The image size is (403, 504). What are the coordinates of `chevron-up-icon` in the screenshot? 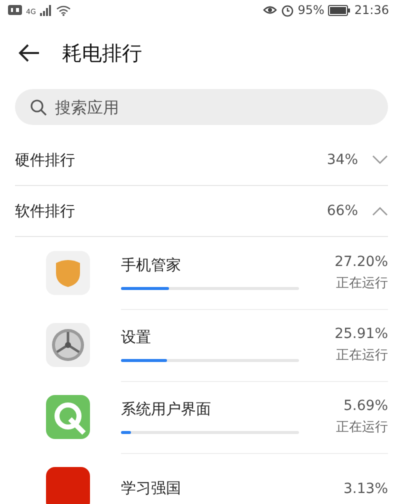 It's located at (380, 211).